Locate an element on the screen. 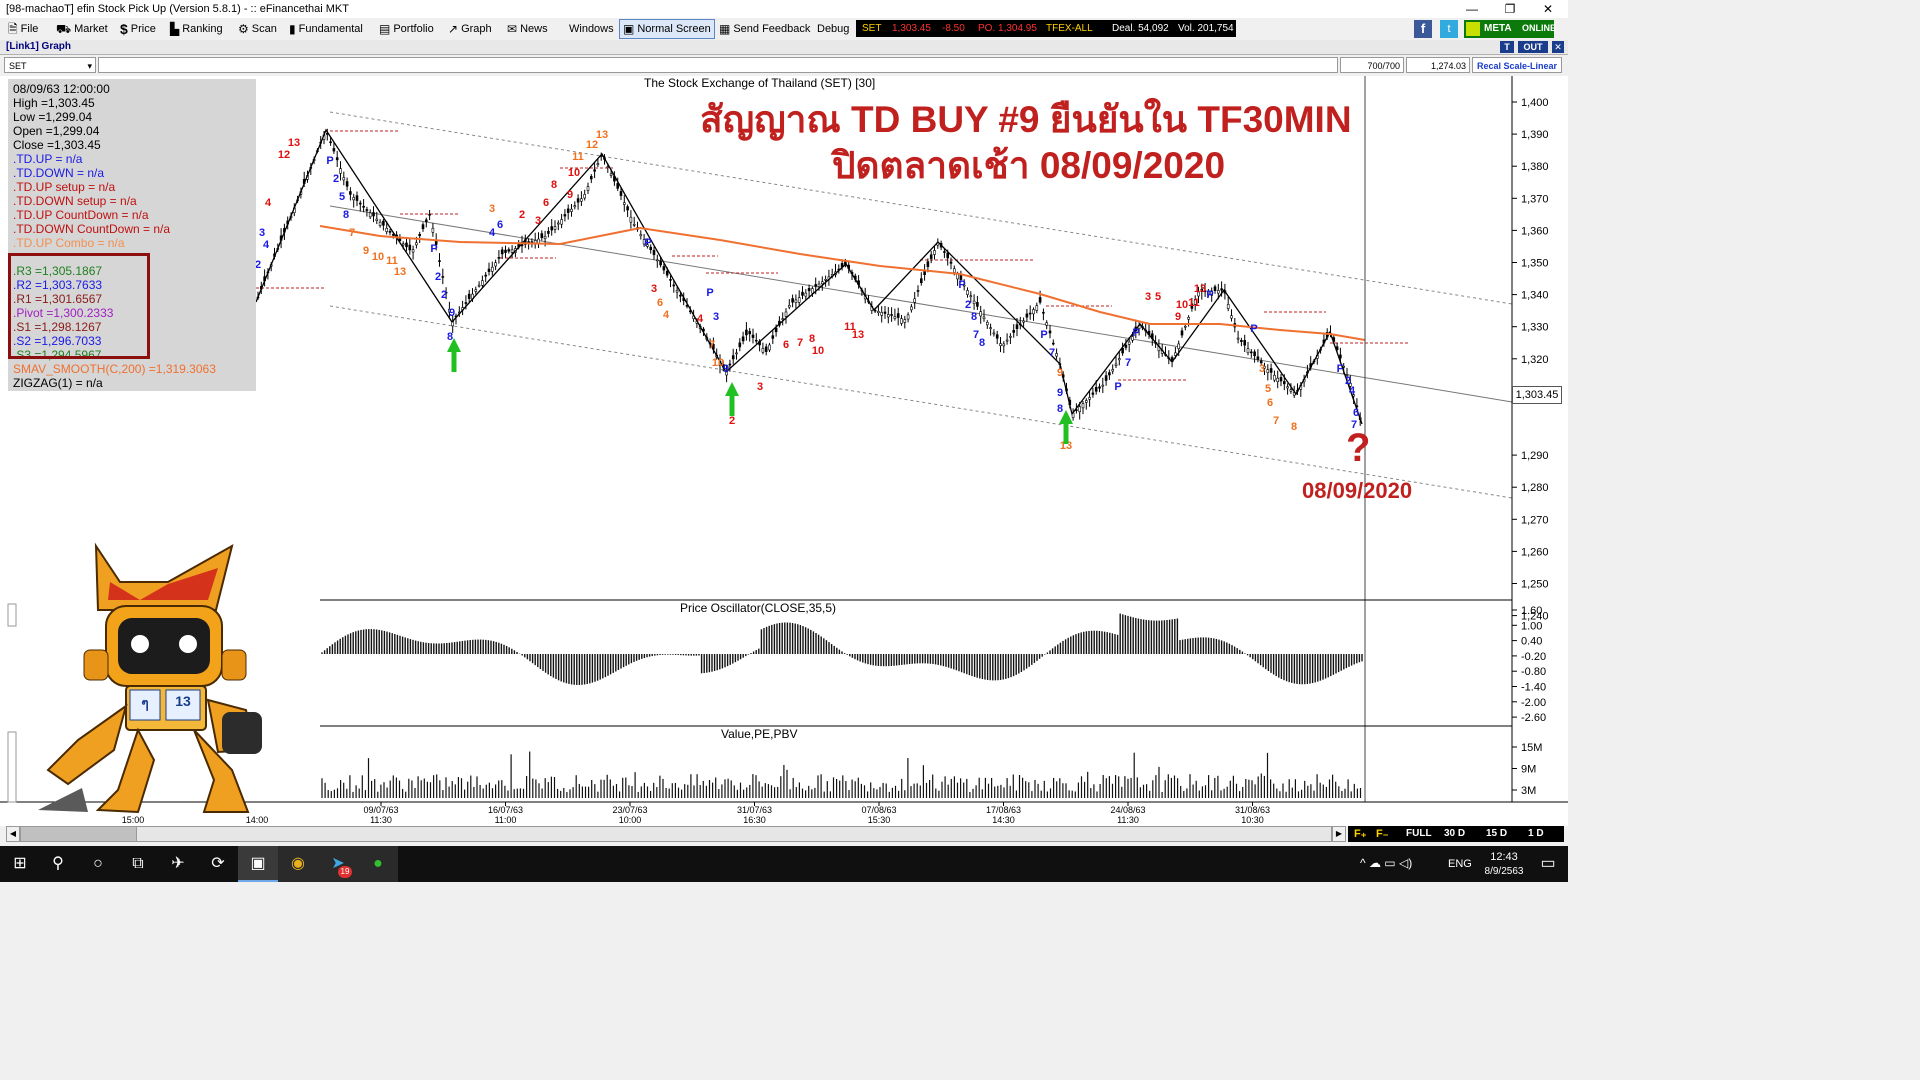  menu-news: ✉ News is located at coordinates (527, 29).